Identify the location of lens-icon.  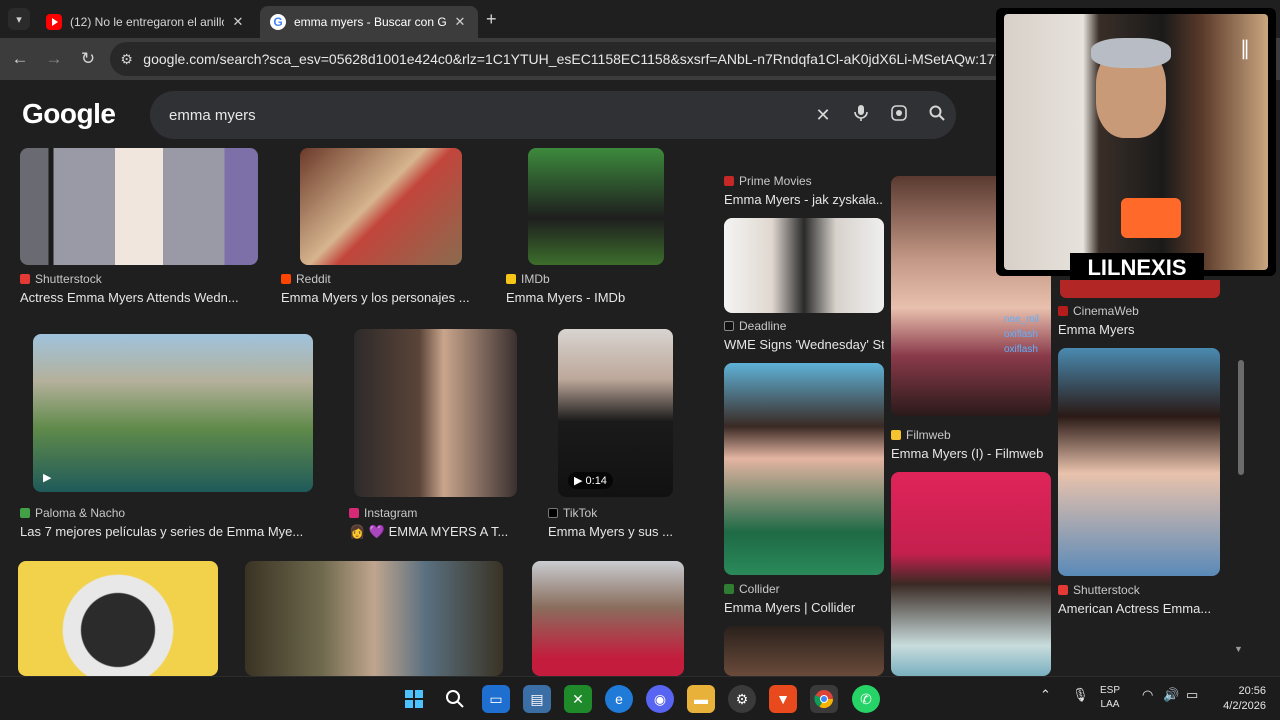
(899, 115).